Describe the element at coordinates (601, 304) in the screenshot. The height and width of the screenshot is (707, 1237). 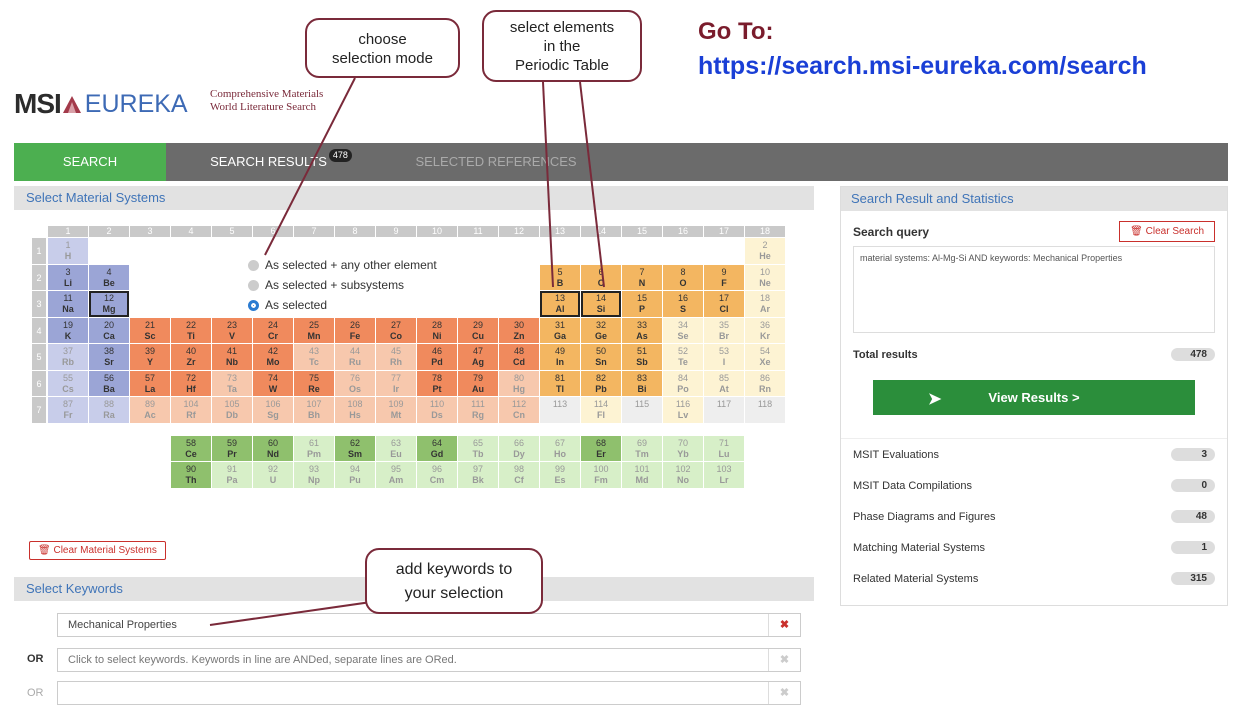
I see `element-Si: 14 Si` at that location.